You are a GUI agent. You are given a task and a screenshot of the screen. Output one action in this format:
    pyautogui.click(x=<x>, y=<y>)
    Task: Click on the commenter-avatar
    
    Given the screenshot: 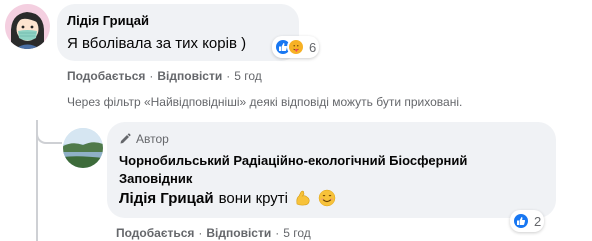 What is the action you would take?
    pyautogui.click(x=27, y=26)
    